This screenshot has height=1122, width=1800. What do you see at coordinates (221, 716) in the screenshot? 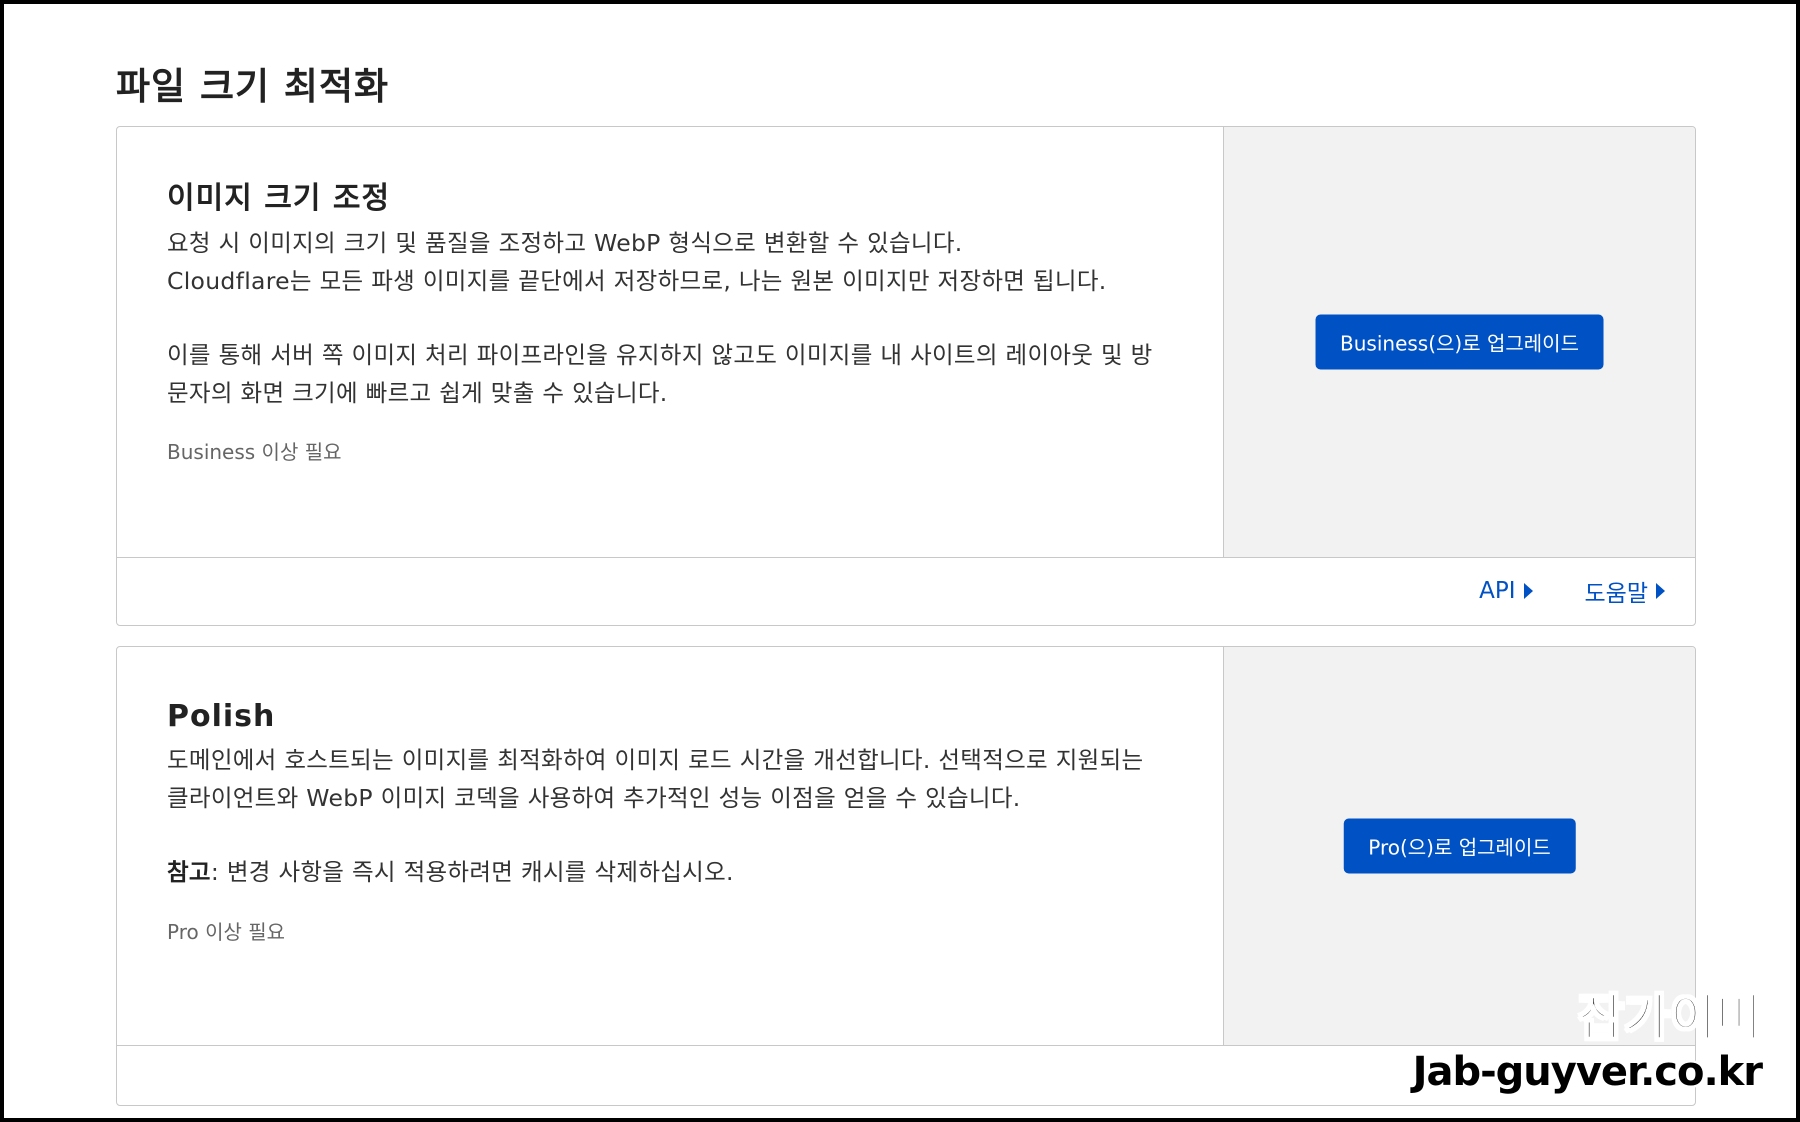
I see `card-title: Polish` at bounding box center [221, 716].